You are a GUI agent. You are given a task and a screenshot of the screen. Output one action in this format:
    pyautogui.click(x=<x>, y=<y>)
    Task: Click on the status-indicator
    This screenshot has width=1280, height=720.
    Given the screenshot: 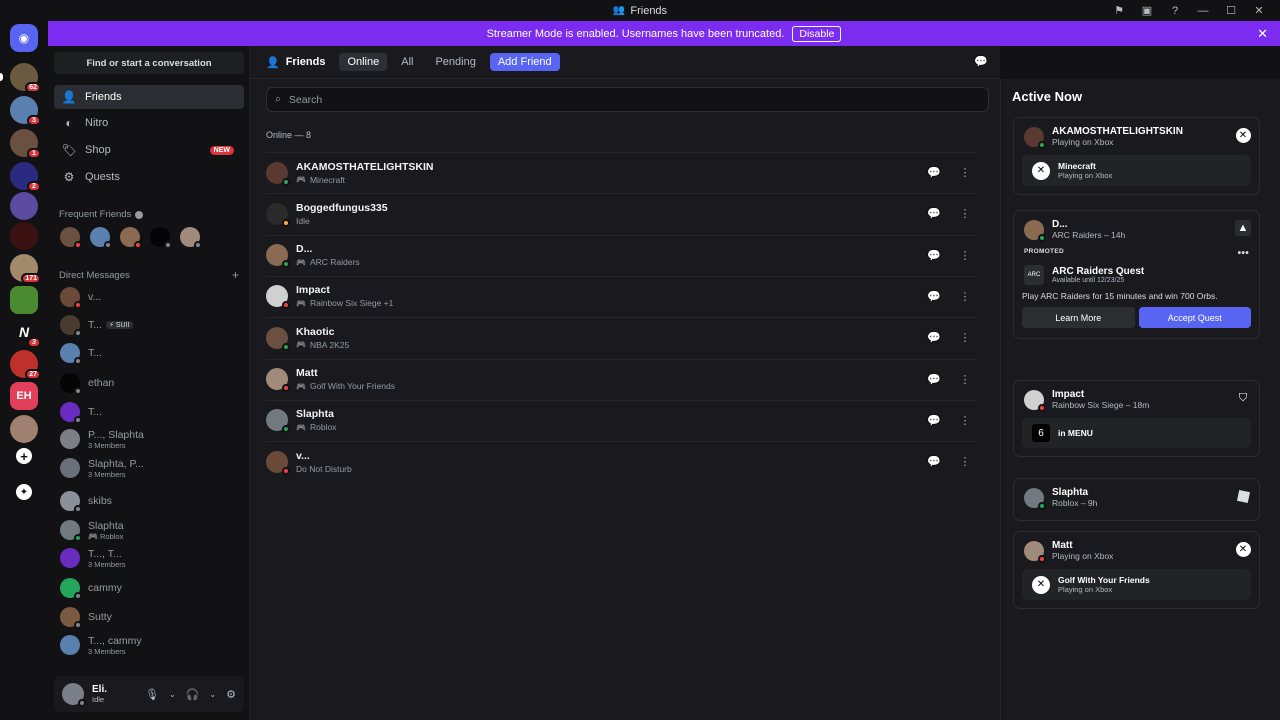 What is the action you would take?
    pyautogui.click(x=78, y=596)
    